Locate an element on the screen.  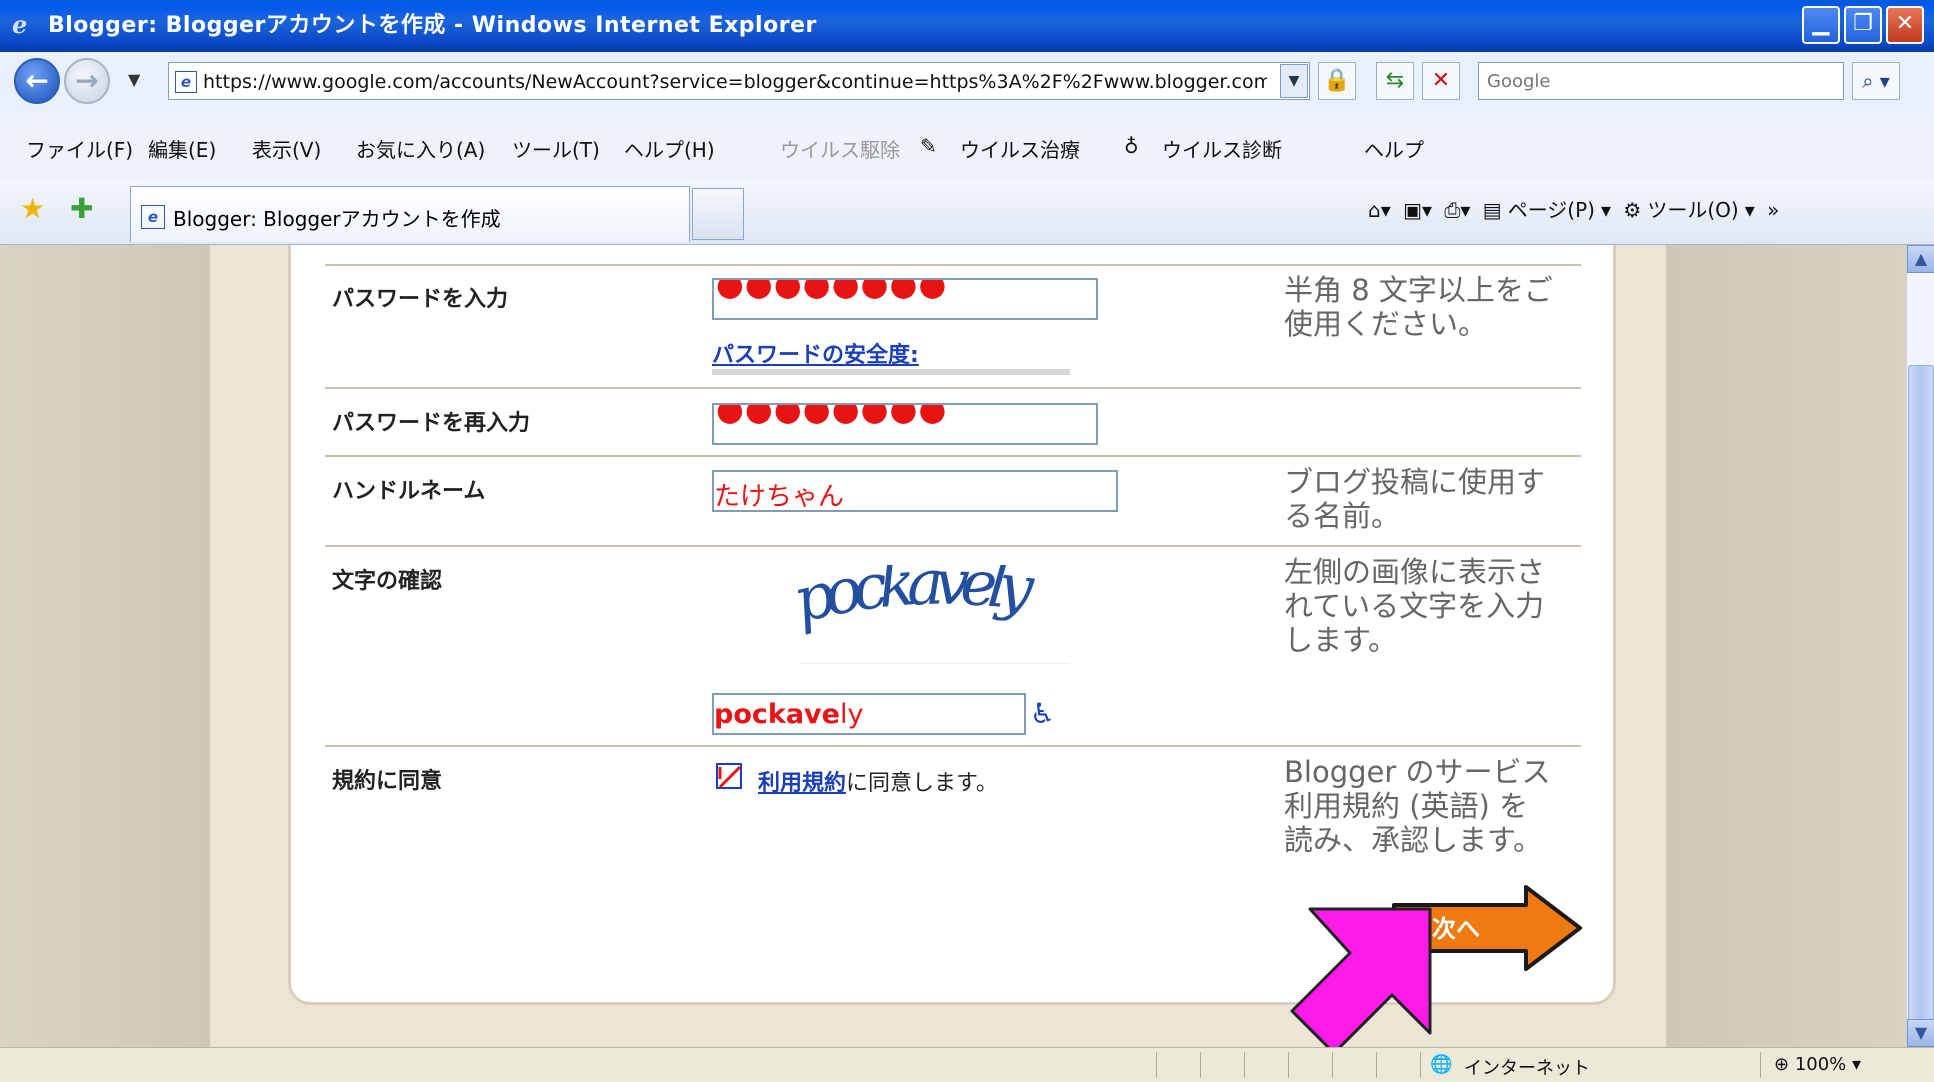
password-strength-meter is located at coordinates (891, 372).